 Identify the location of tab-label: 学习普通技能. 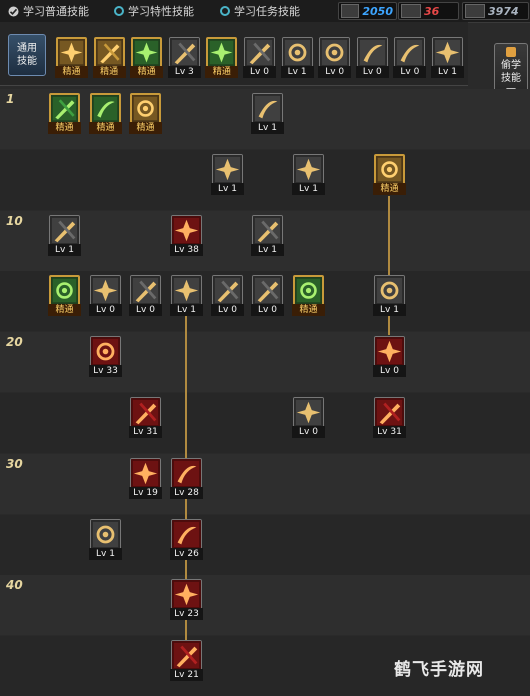
(56, 11).